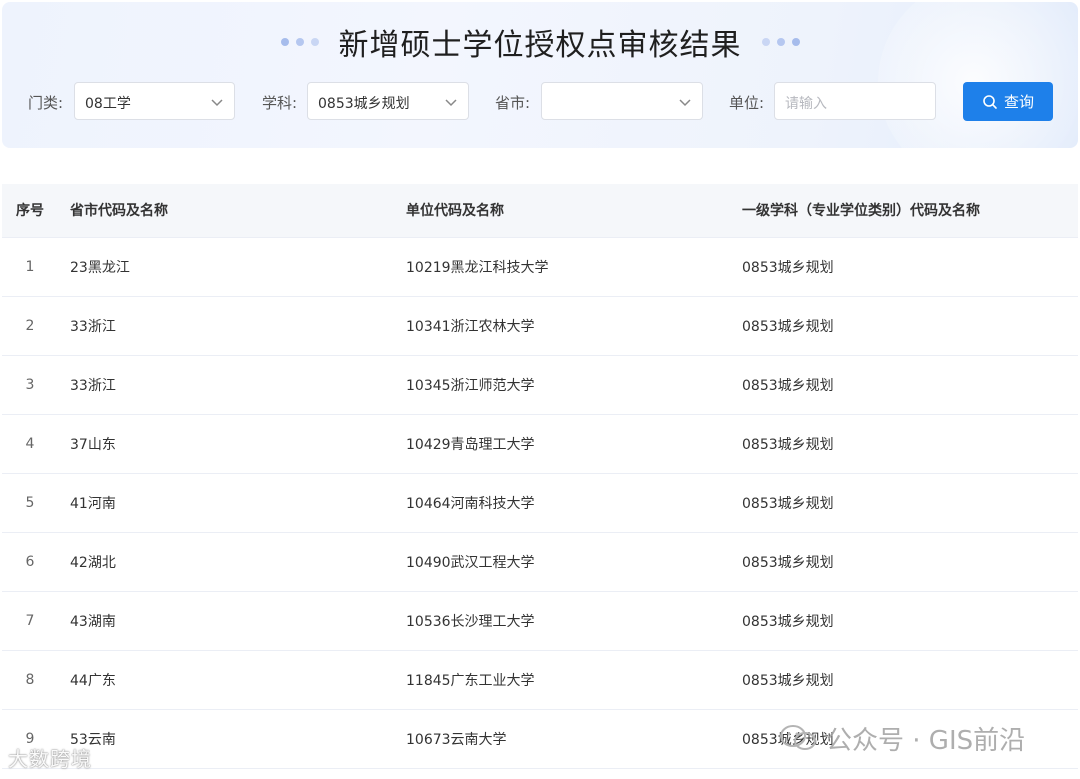 The height and width of the screenshot is (779, 1080). I want to click on wechat-icon, so click(798, 737).